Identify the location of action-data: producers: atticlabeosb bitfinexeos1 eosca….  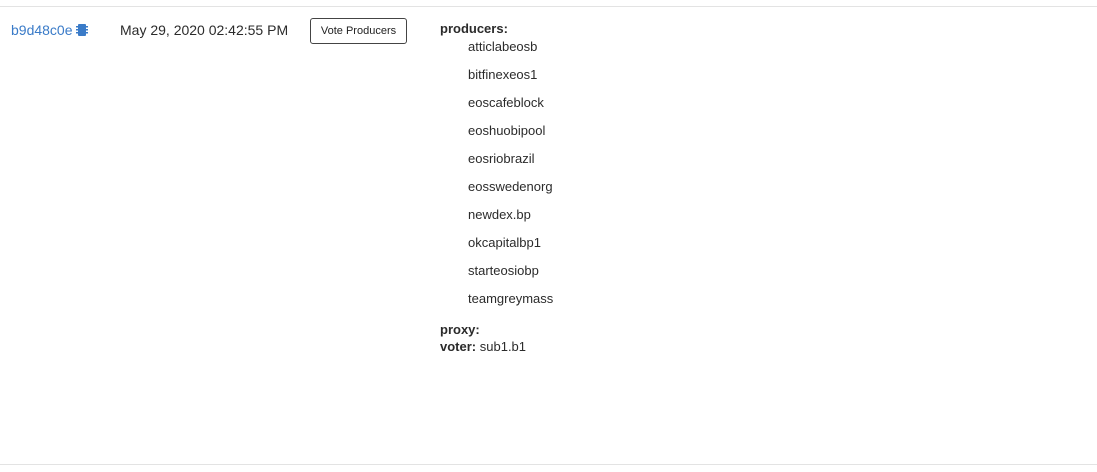
(496, 187).